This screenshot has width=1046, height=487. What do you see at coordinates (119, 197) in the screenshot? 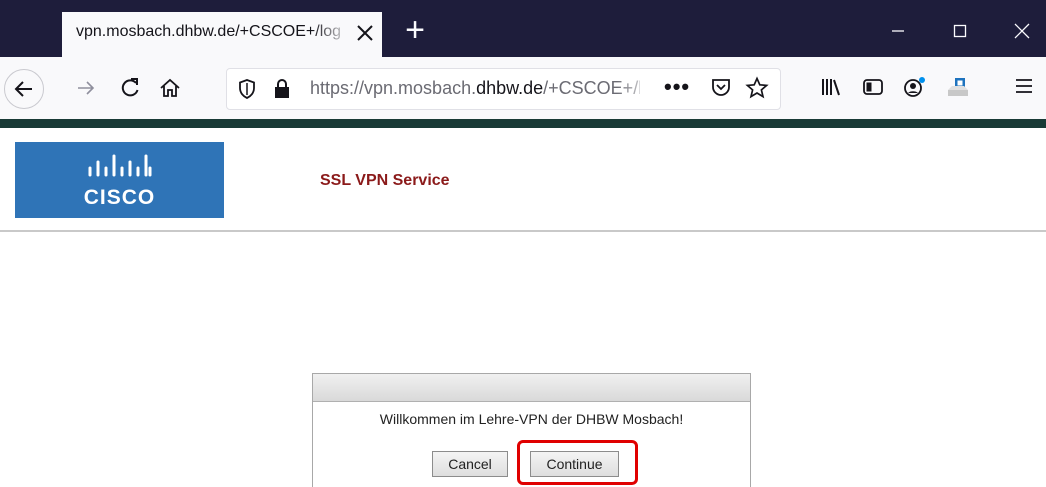
I see `cisco-logo-text: CISCO` at bounding box center [119, 197].